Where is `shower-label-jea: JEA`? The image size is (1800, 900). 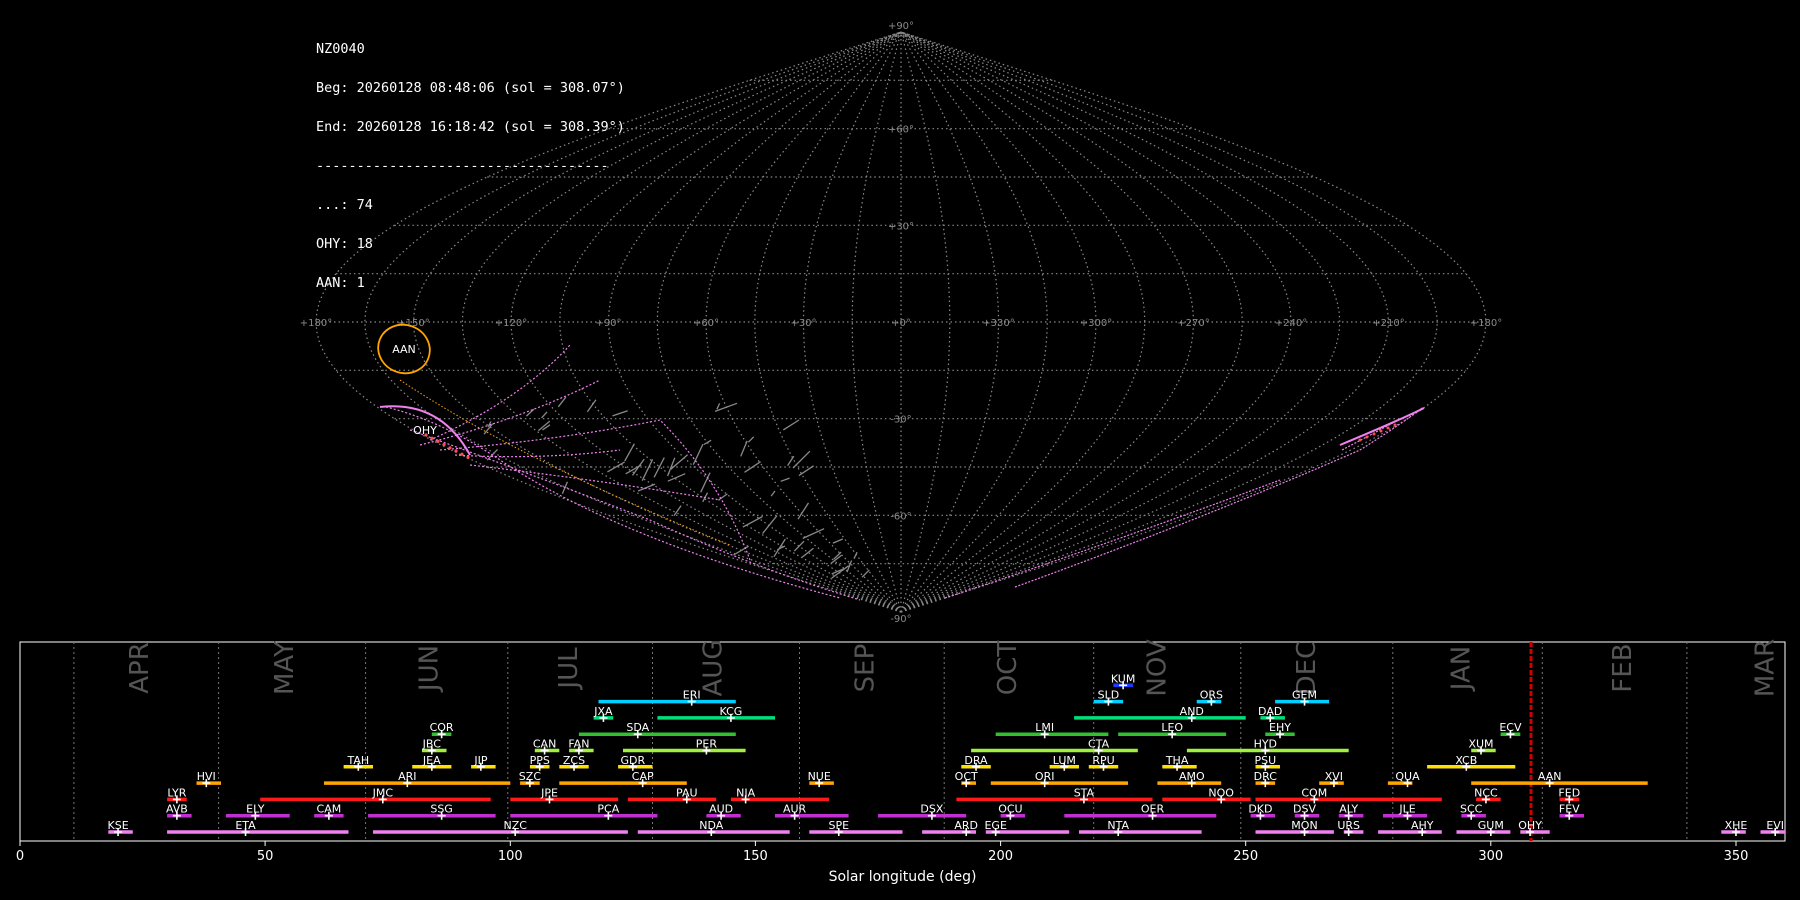
shower-label-jea: JEA is located at coordinates (431, 760).